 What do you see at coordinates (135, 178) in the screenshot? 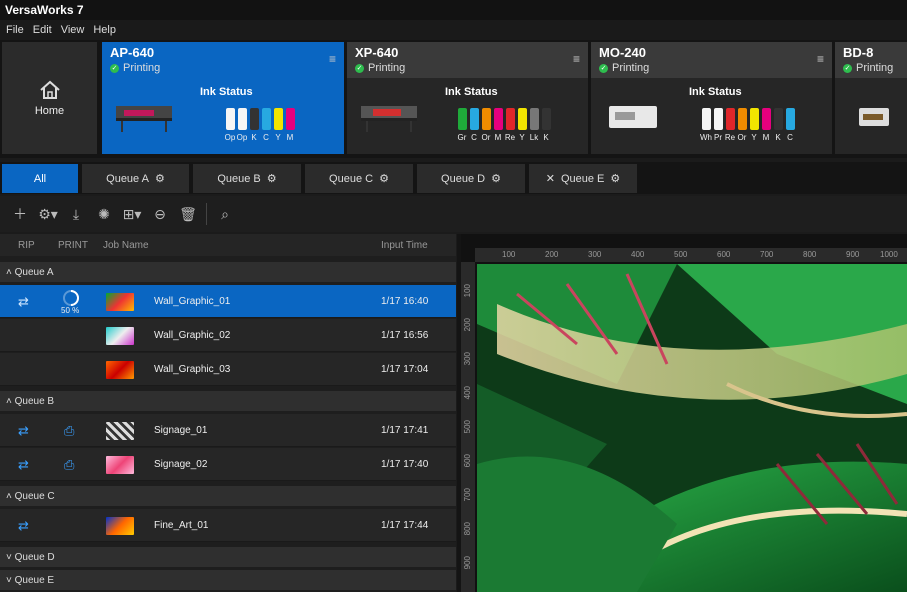
I see `tab-queue-a: Queue A ⚙` at bounding box center [135, 178].